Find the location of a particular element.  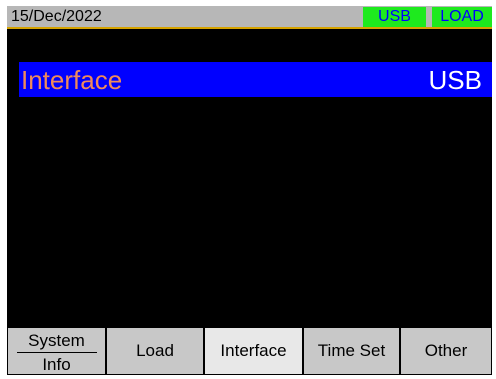

softkey-other-label: Other is located at coordinates (446, 350).